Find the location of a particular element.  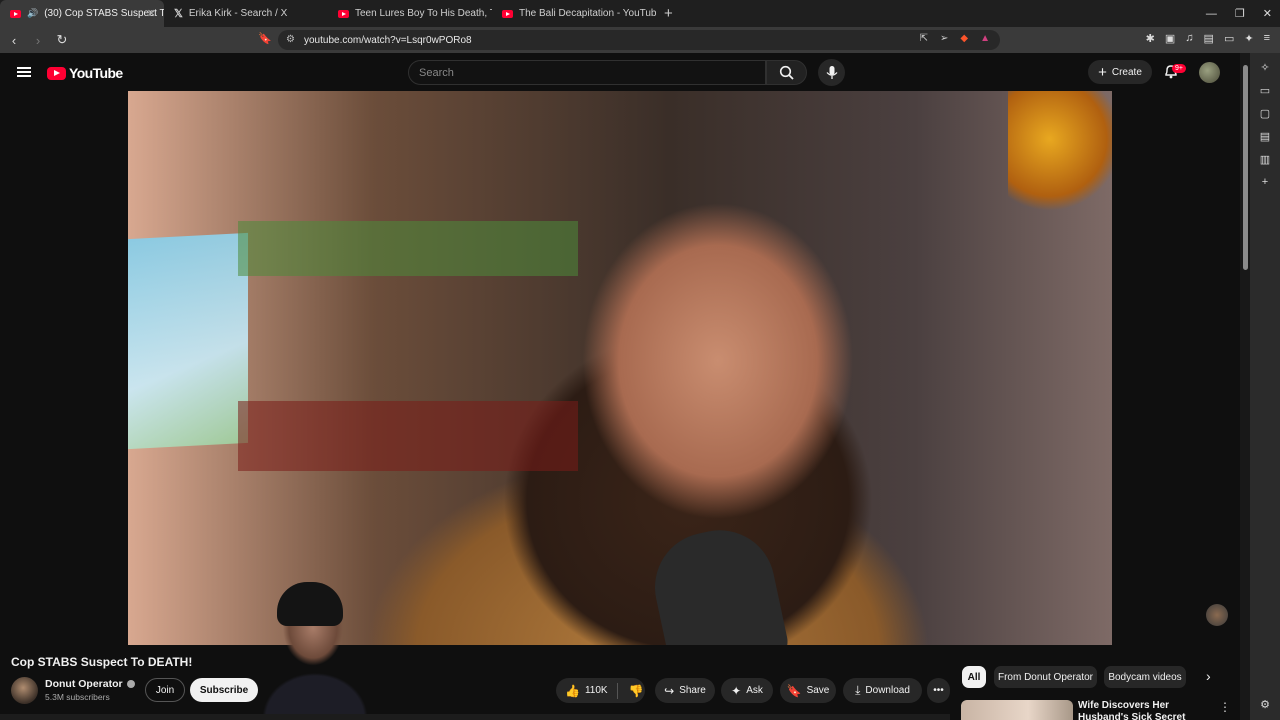

reading-list-icon: ▥ is located at coordinates (1265, 159).